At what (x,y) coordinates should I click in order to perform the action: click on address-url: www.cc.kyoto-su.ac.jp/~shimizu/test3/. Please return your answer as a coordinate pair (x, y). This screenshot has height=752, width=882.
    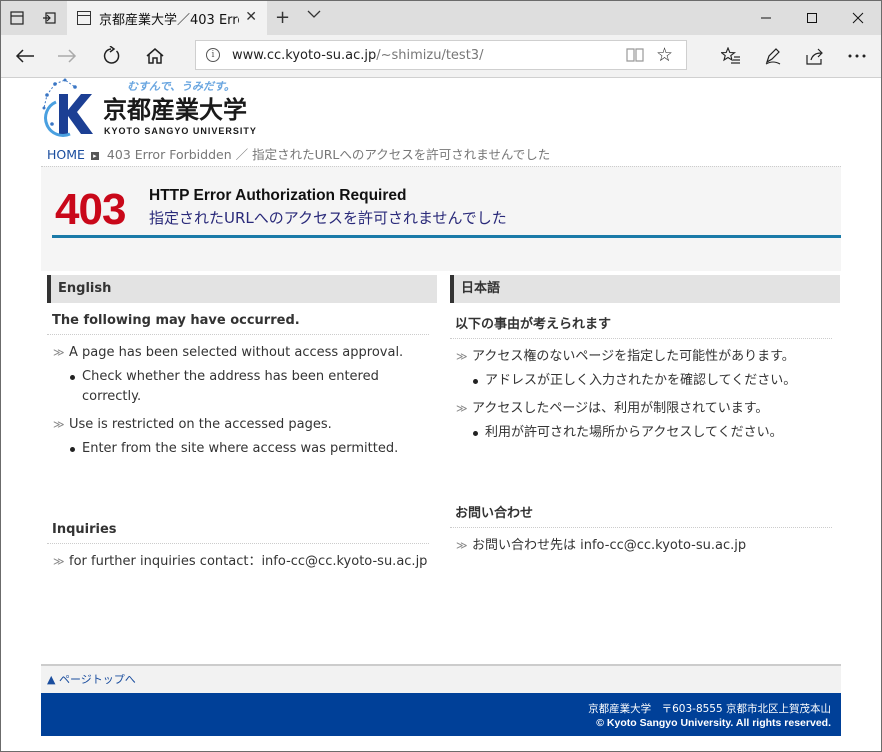
    Looking at the image, I should click on (357, 55).